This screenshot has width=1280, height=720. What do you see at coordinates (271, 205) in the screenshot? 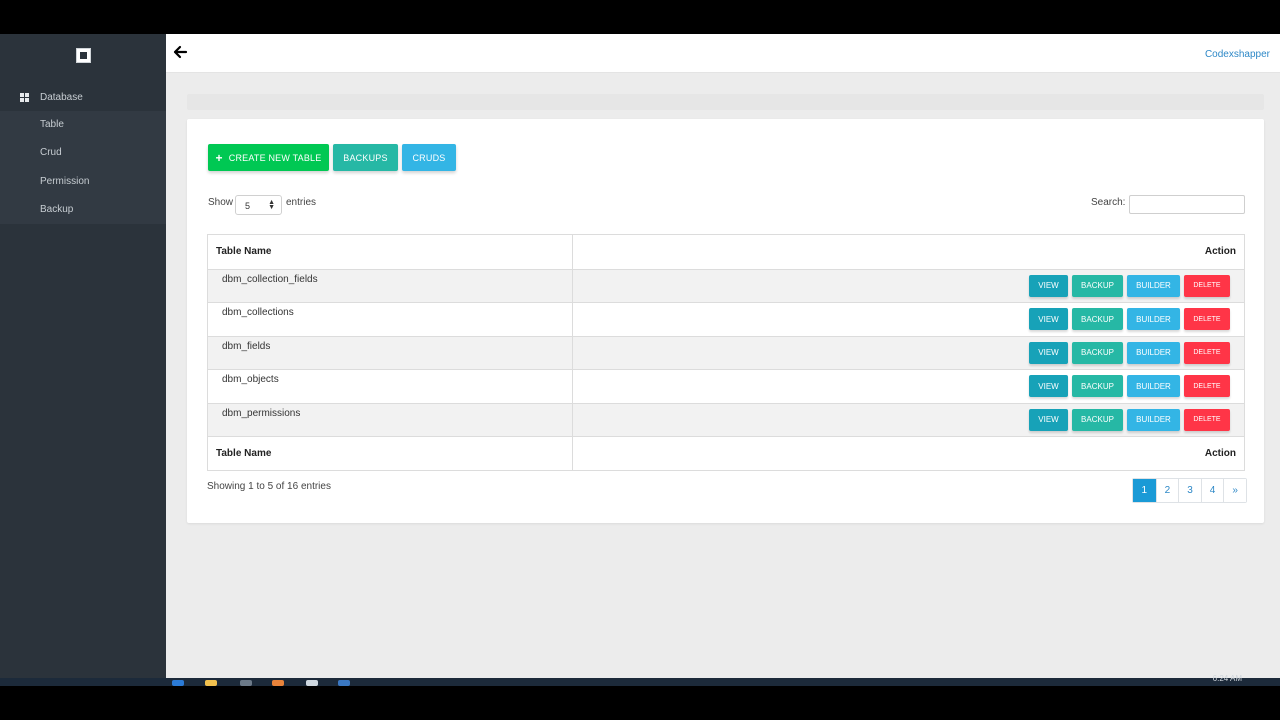
I see `sort-arrows-icon: ▲ ▼` at bounding box center [271, 205].